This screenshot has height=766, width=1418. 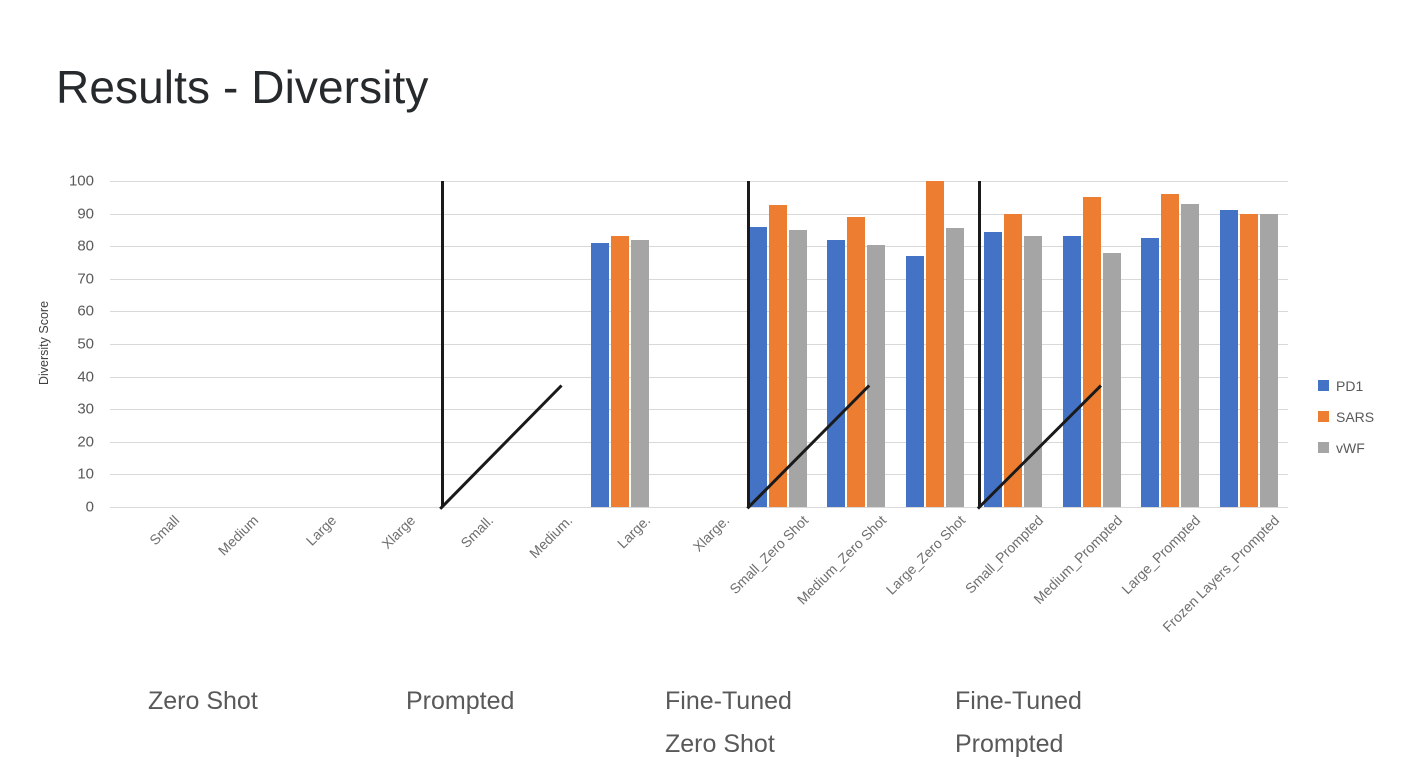 I want to click on x-tick-label: Small_Zero Shot, so click(x=768, y=555).